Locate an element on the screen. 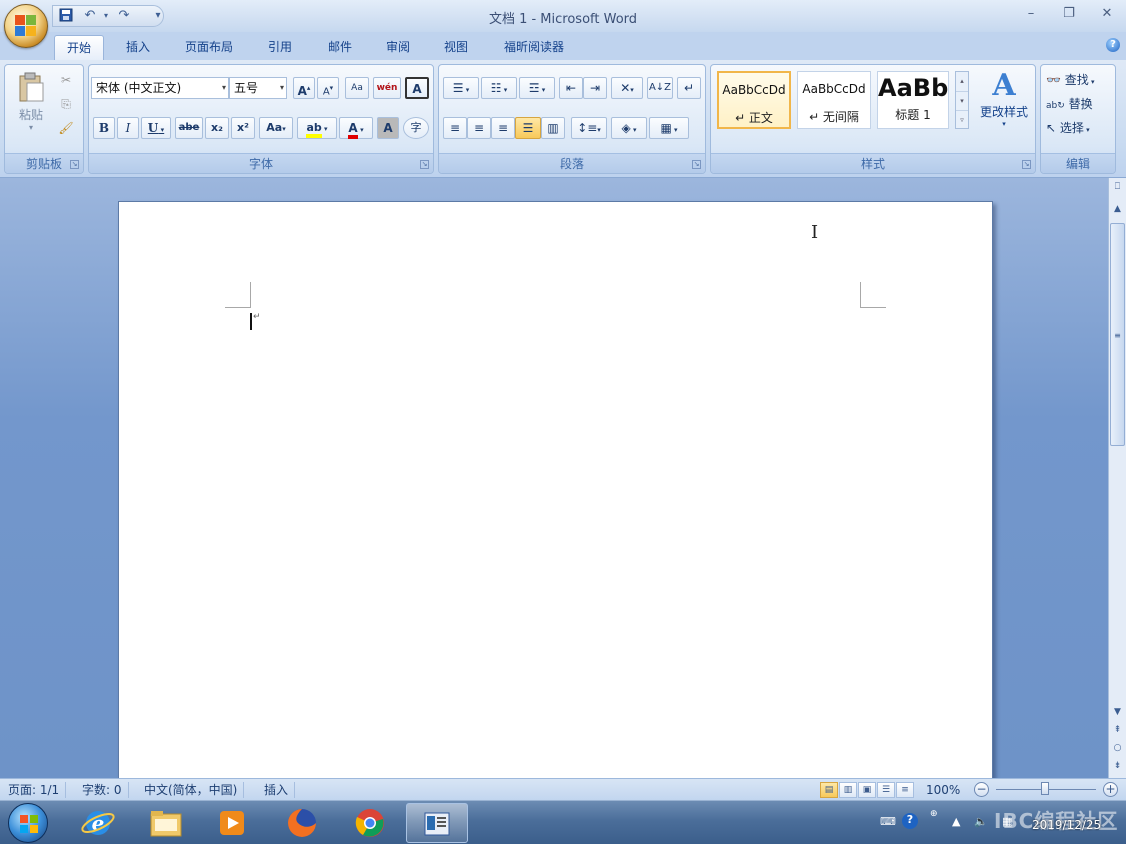  font-size-combo: 五号 ▾ is located at coordinates (258, 88).